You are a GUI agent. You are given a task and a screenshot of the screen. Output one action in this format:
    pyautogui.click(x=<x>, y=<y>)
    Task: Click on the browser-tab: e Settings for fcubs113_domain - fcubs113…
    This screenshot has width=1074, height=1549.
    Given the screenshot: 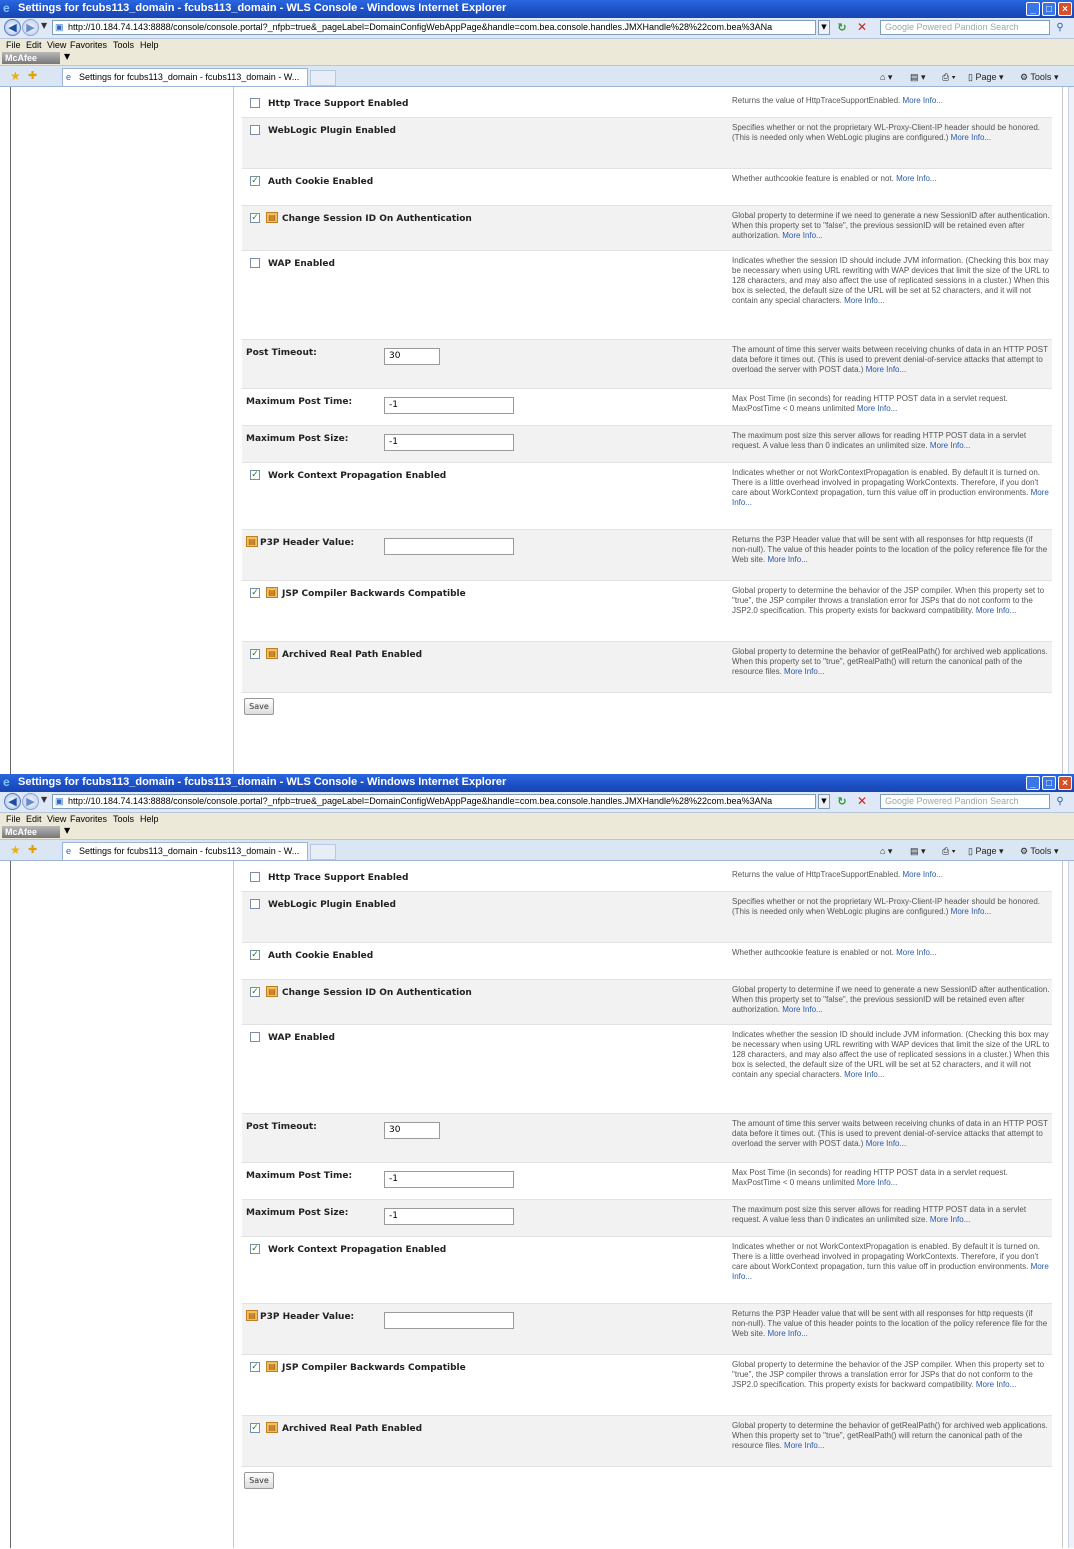 What is the action you would take?
    pyautogui.click(x=185, y=851)
    